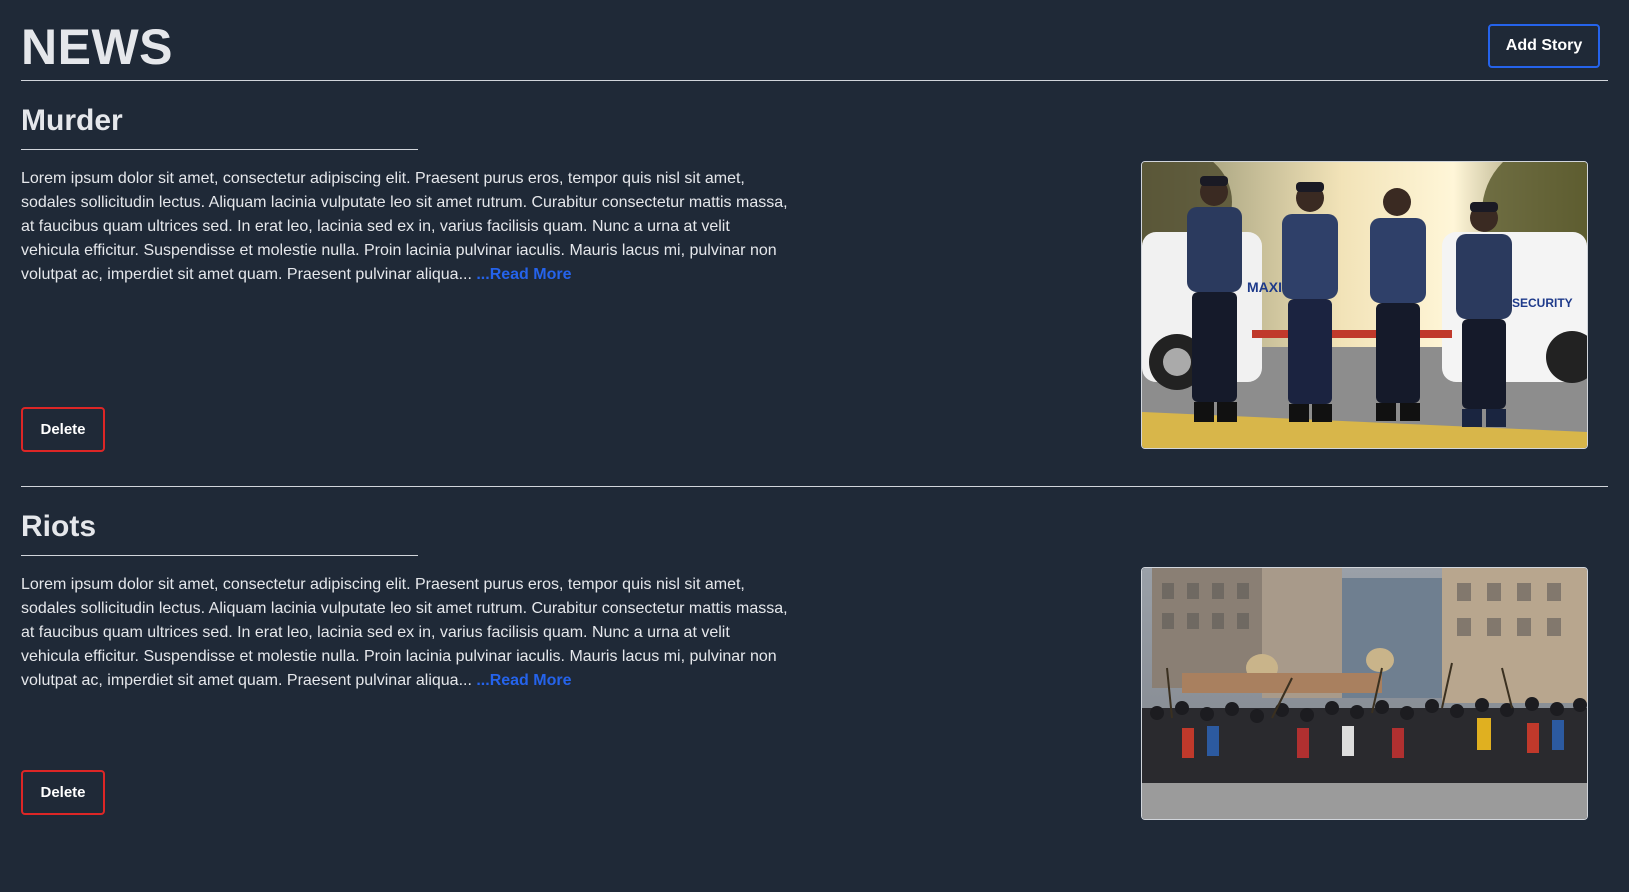 This screenshot has height=892, width=1629. What do you see at coordinates (814, 40) in the screenshot?
I see `page-header: NEWS Add Story` at bounding box center [814, 40].